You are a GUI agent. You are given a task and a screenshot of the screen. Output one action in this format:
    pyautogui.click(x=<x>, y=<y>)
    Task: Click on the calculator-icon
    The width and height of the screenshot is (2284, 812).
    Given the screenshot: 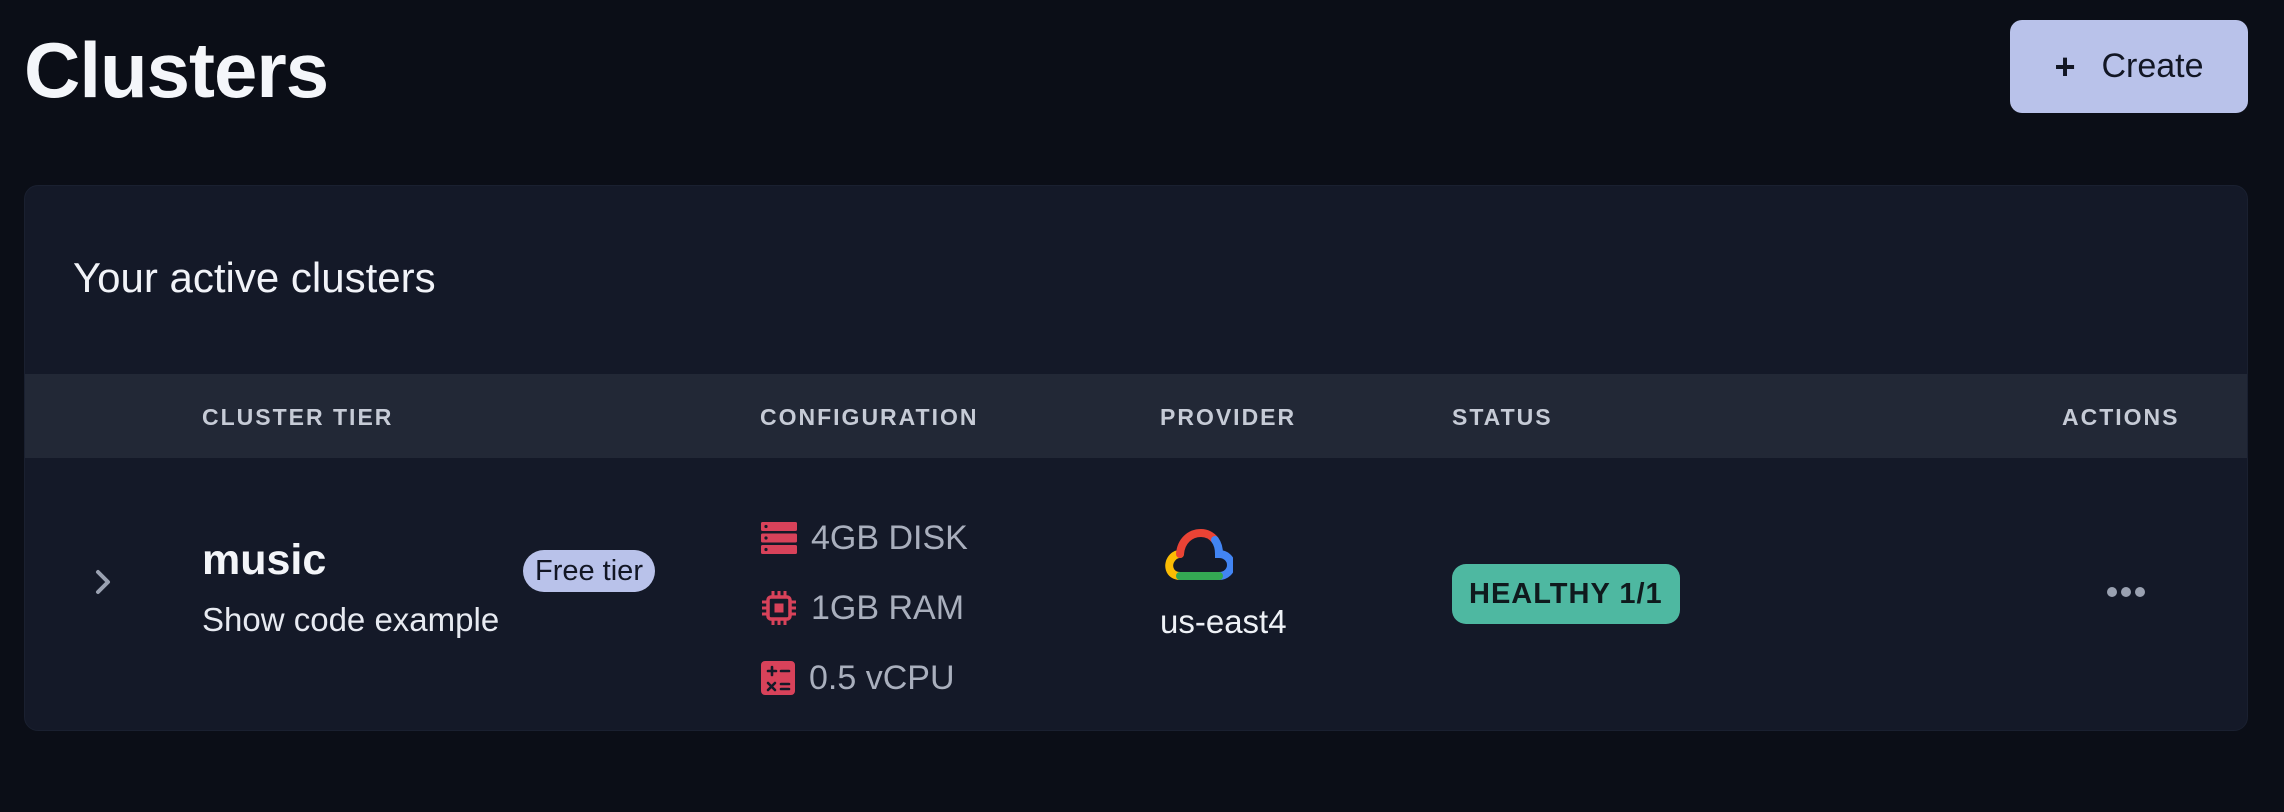 What is the action you would take?
    pyautogui.click(x=778, y=678)
    